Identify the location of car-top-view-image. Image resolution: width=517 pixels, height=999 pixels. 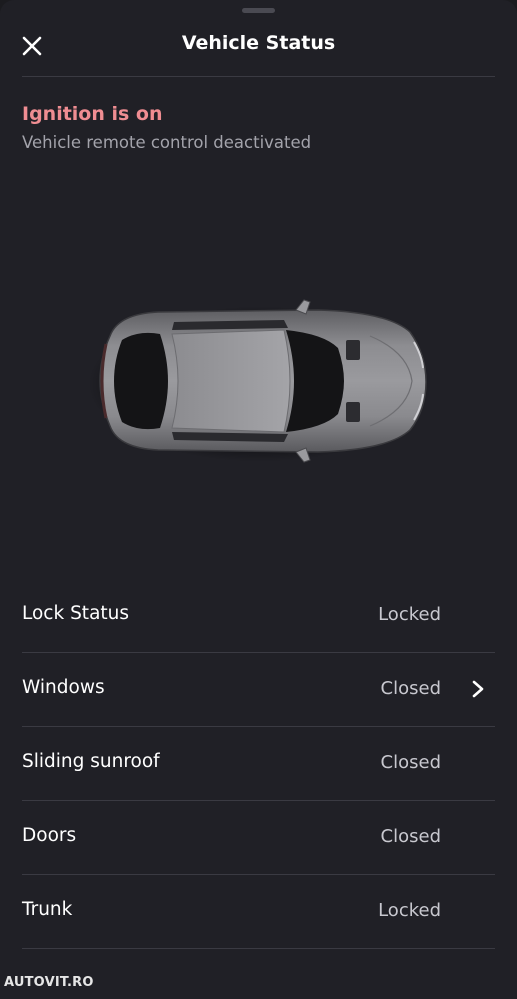
(260, 381).